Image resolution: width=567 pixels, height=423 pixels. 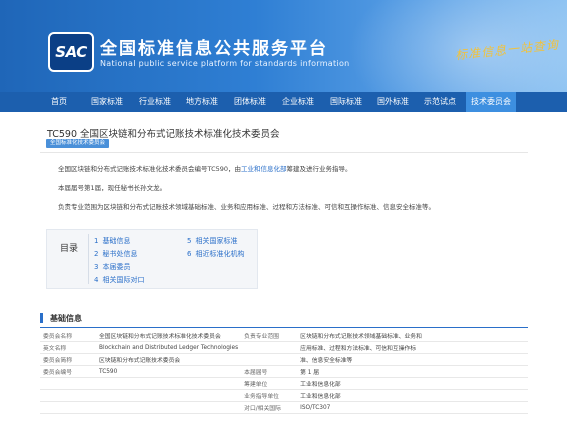 I want to click on nav-item-foreign: 国外标准, so click(x=393, y=102).